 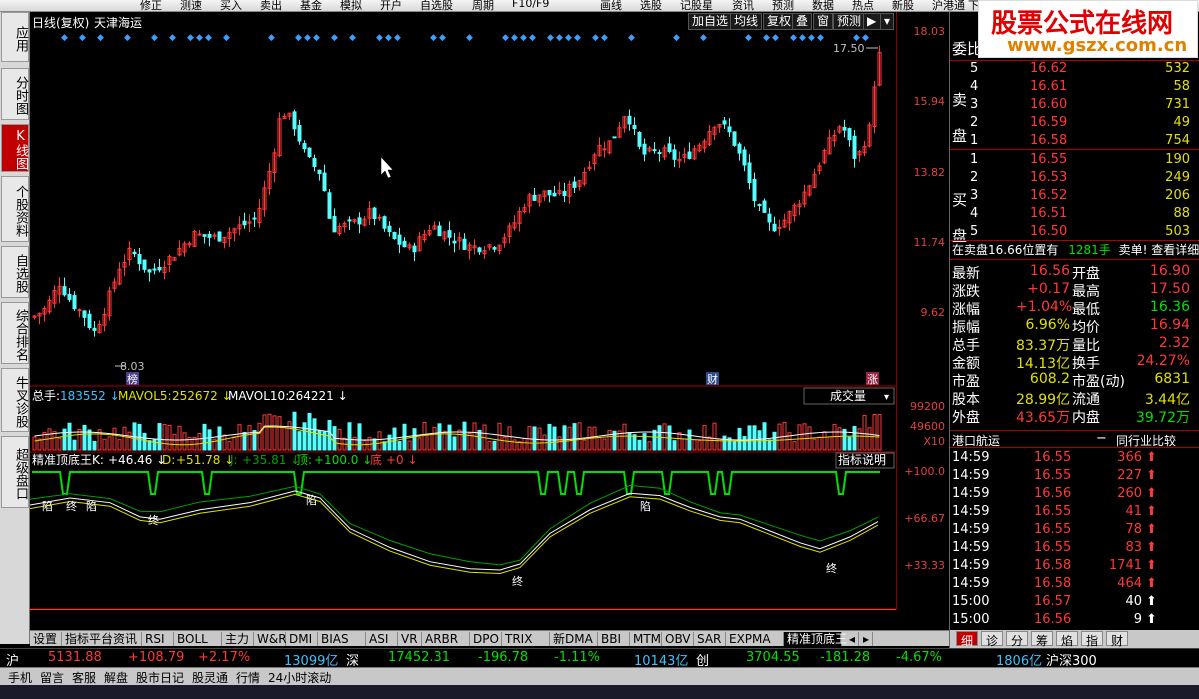 I want to click on toolbar-item-11: 选股, so click(x=651, y=5).